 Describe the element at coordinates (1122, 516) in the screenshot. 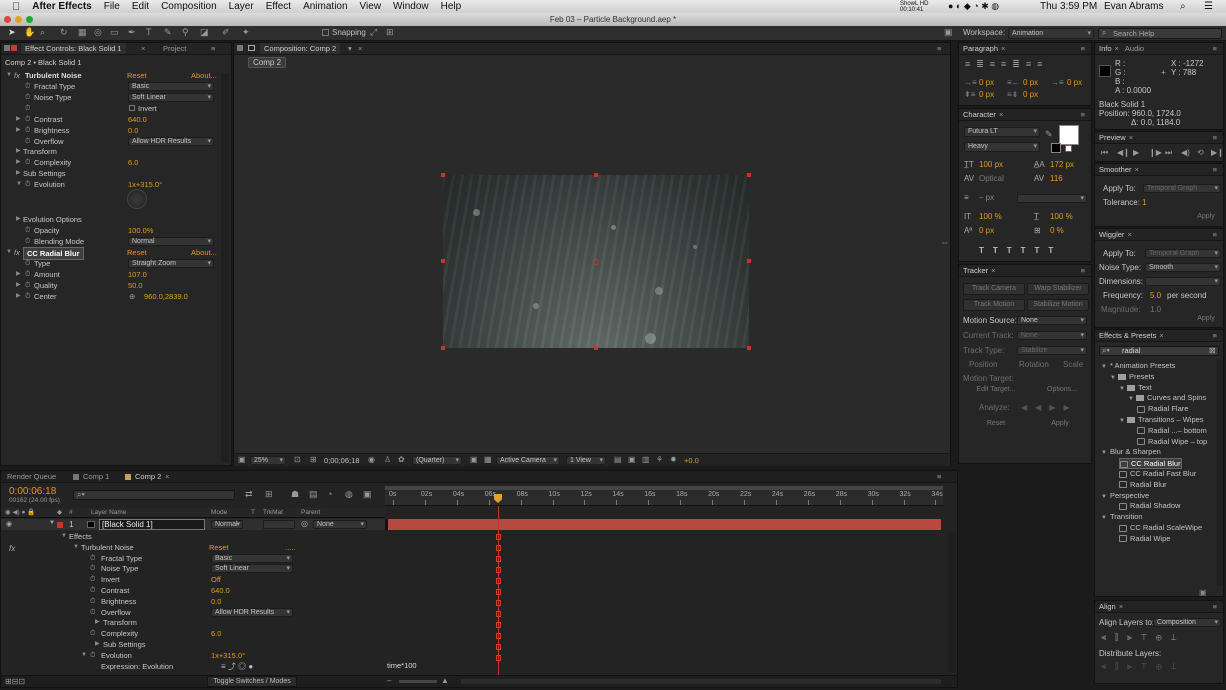

I see `effects-tree-item: ▼ Transition` at that location.